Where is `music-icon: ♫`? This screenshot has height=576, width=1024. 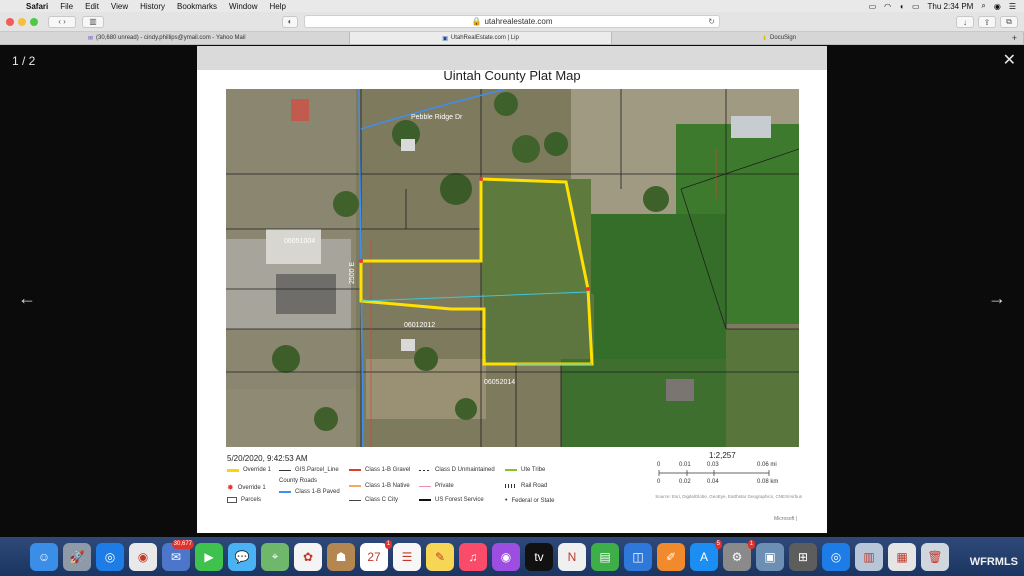
music-icon: ♫ is located at coordinates (473, 556).